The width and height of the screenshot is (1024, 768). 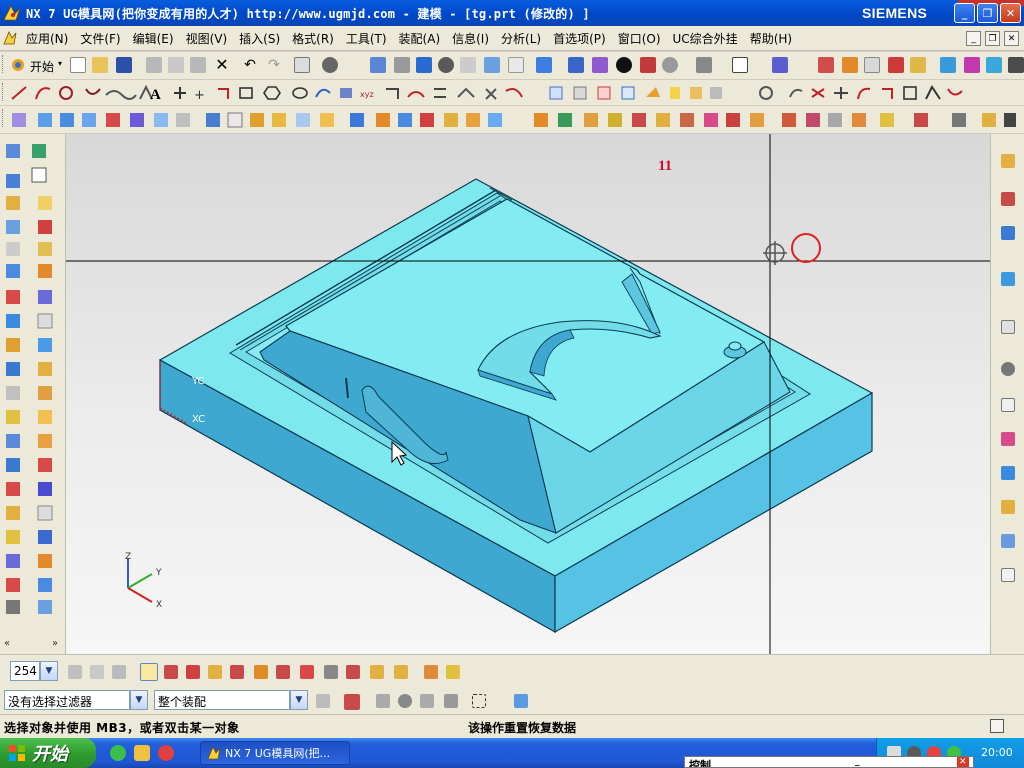 I want to click on snap-endpoint-icon, so click(x=171, y=672).